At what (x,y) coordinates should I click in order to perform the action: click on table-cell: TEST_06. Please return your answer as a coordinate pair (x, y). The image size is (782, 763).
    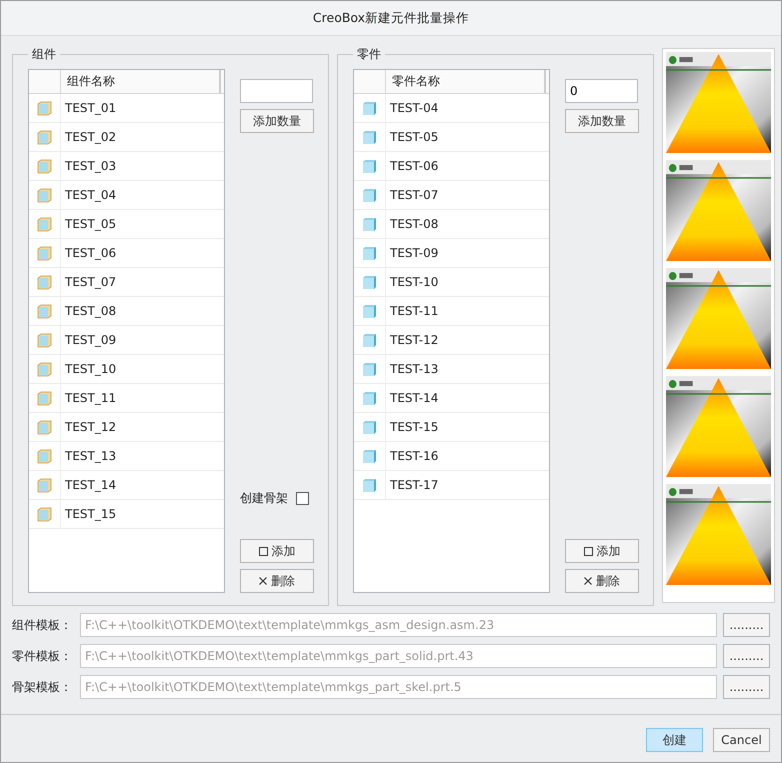
    Looking at the image, I should click on (142, 253).